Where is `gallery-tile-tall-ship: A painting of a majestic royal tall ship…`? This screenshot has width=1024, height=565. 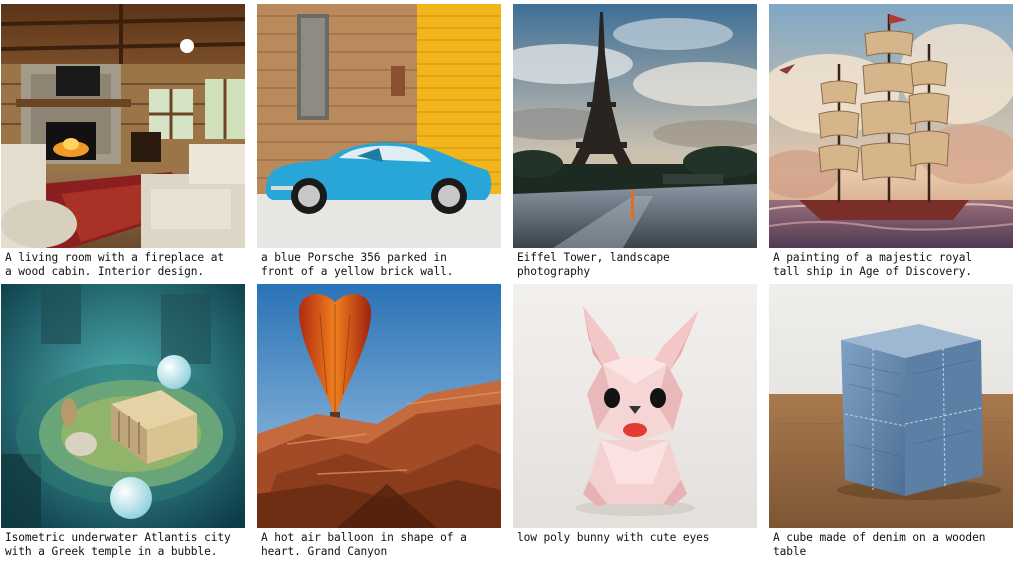
gallery-tile-tall-ship: A painting of a majestic royal tall ship… is located at coordinates (891, 141).